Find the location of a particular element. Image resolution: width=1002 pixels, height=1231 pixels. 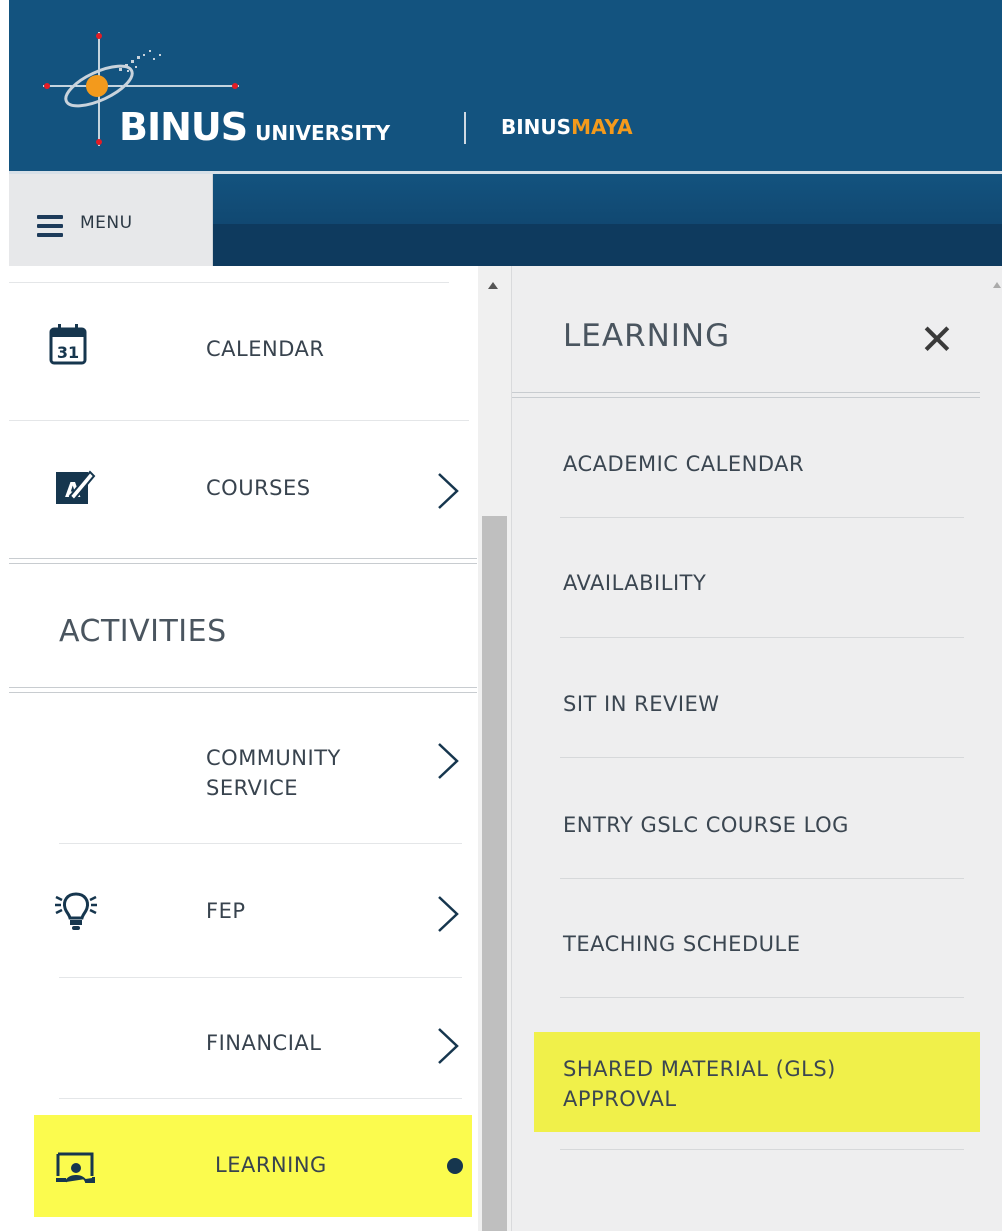

site-header: BINUS UNIVERSITY BINUSMAYA is located at coordinates (505, 85).